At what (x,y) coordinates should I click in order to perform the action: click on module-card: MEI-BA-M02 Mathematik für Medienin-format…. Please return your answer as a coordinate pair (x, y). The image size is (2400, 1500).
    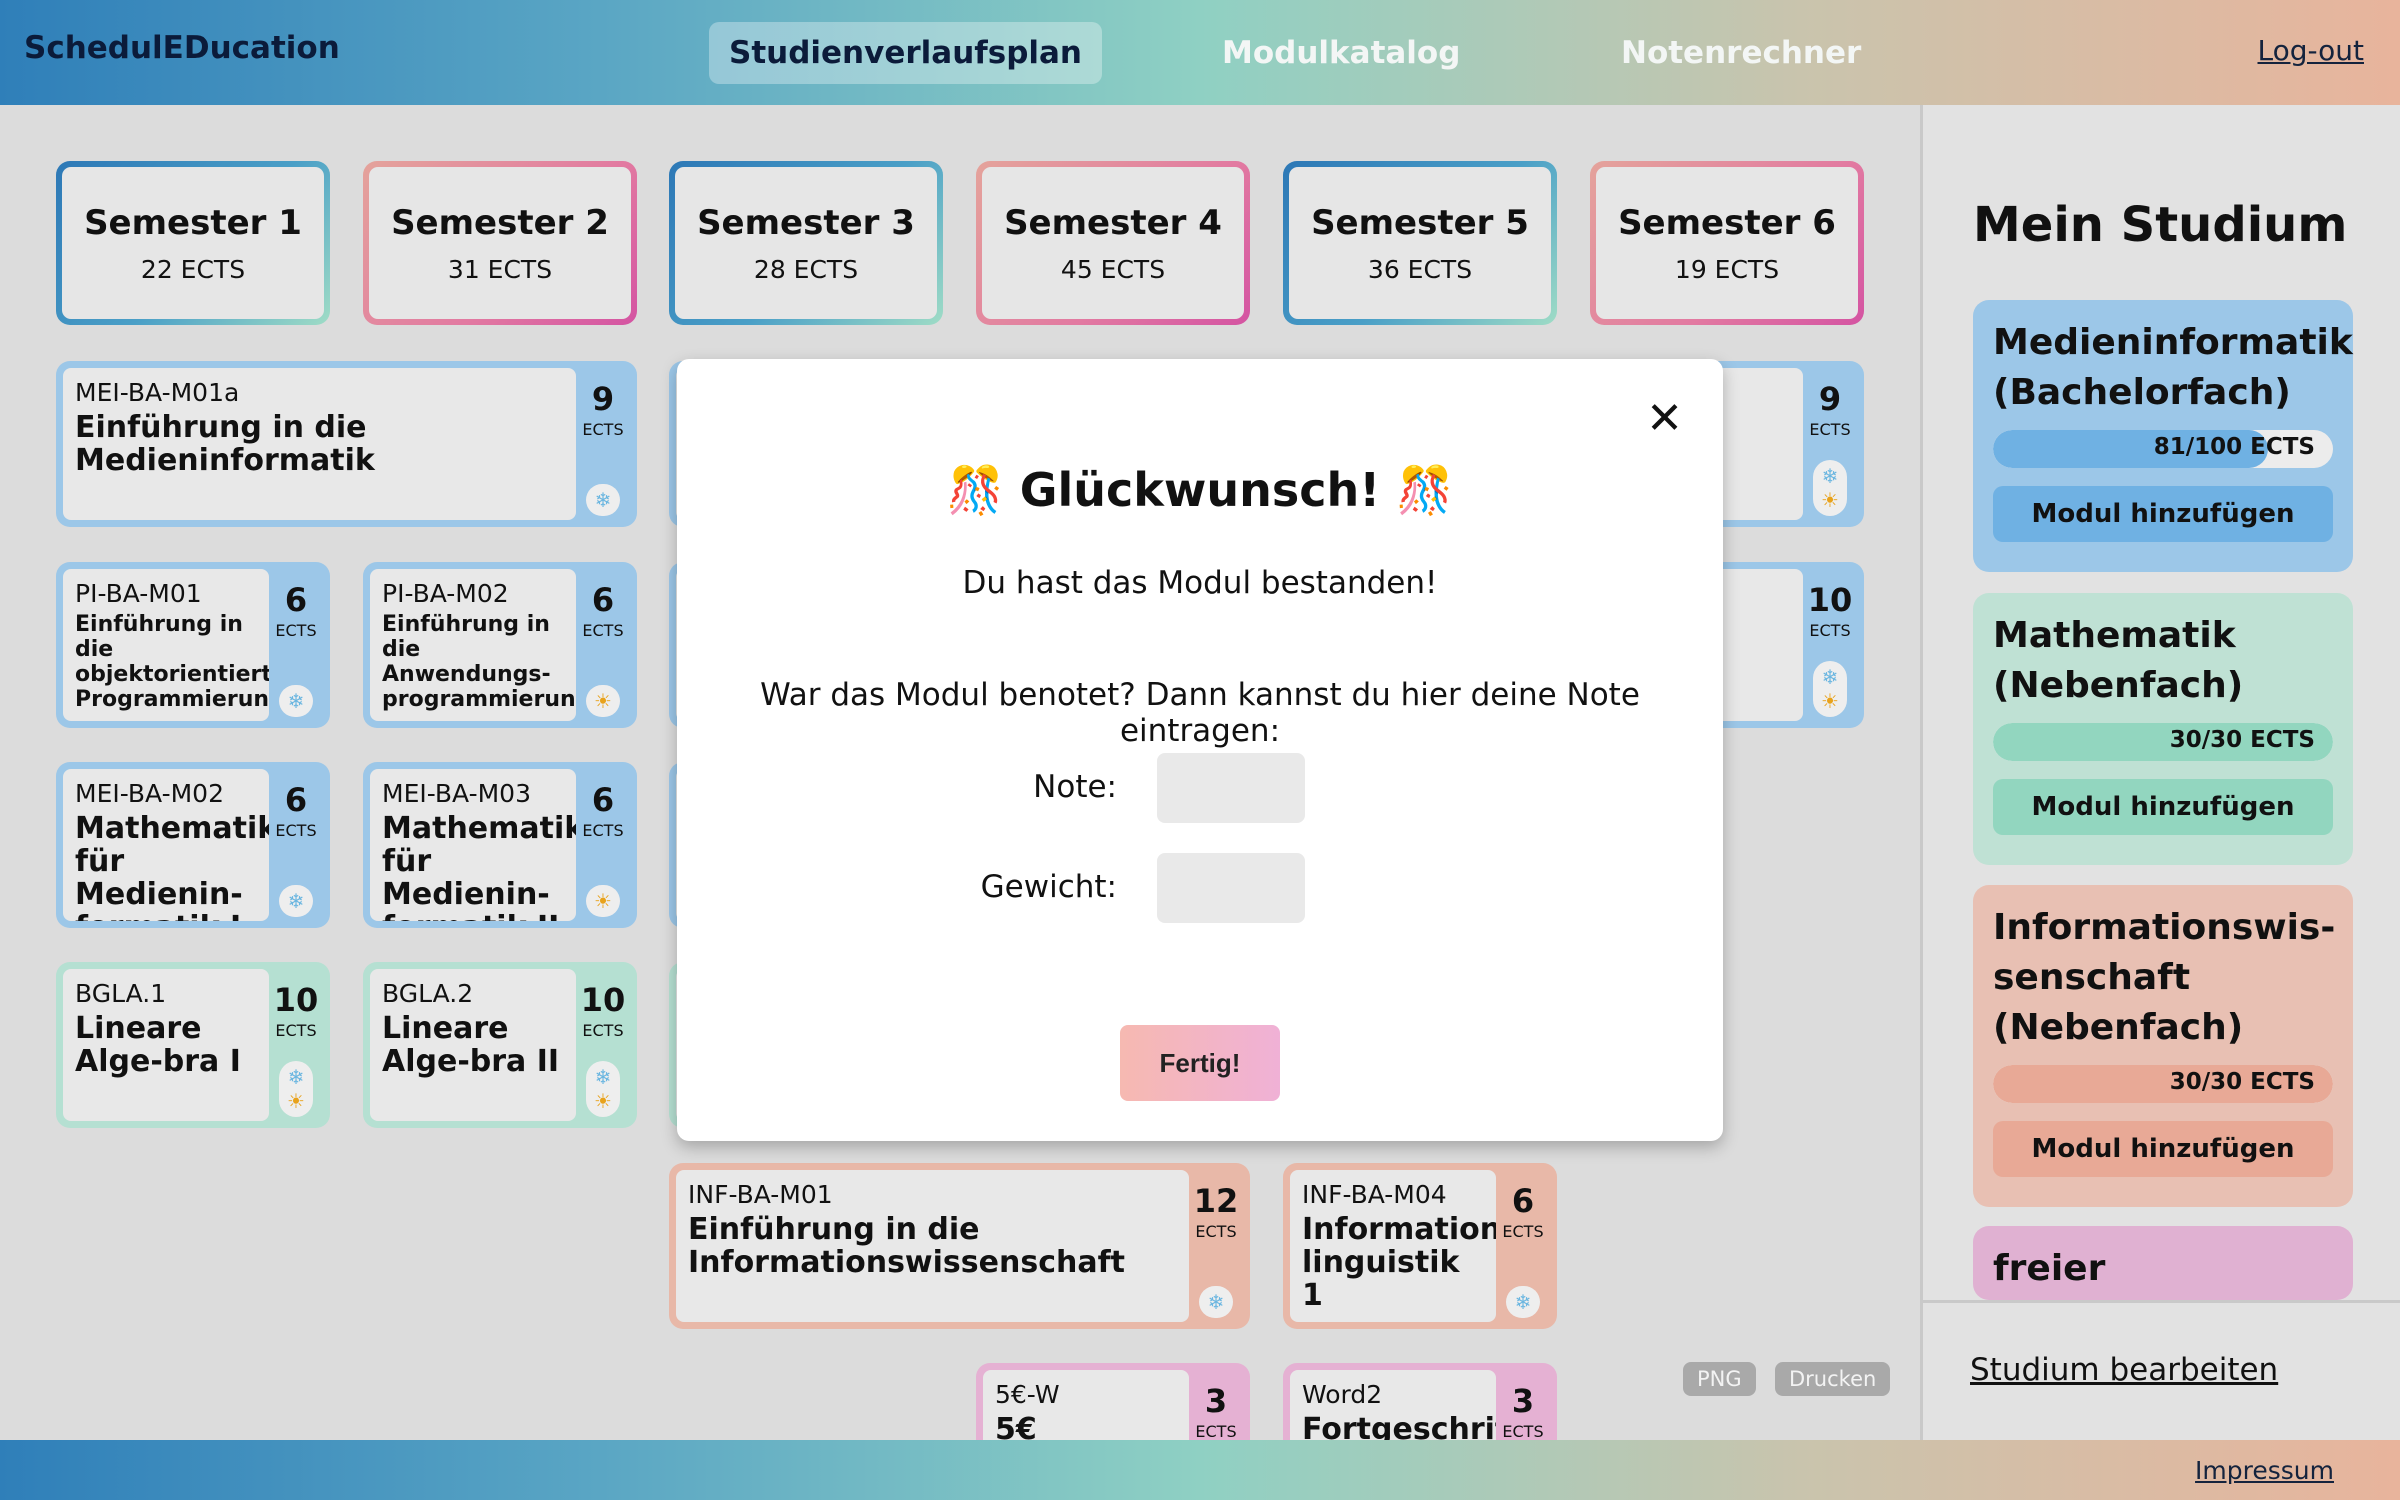
    Looking at the image, I should click on (193, 845).